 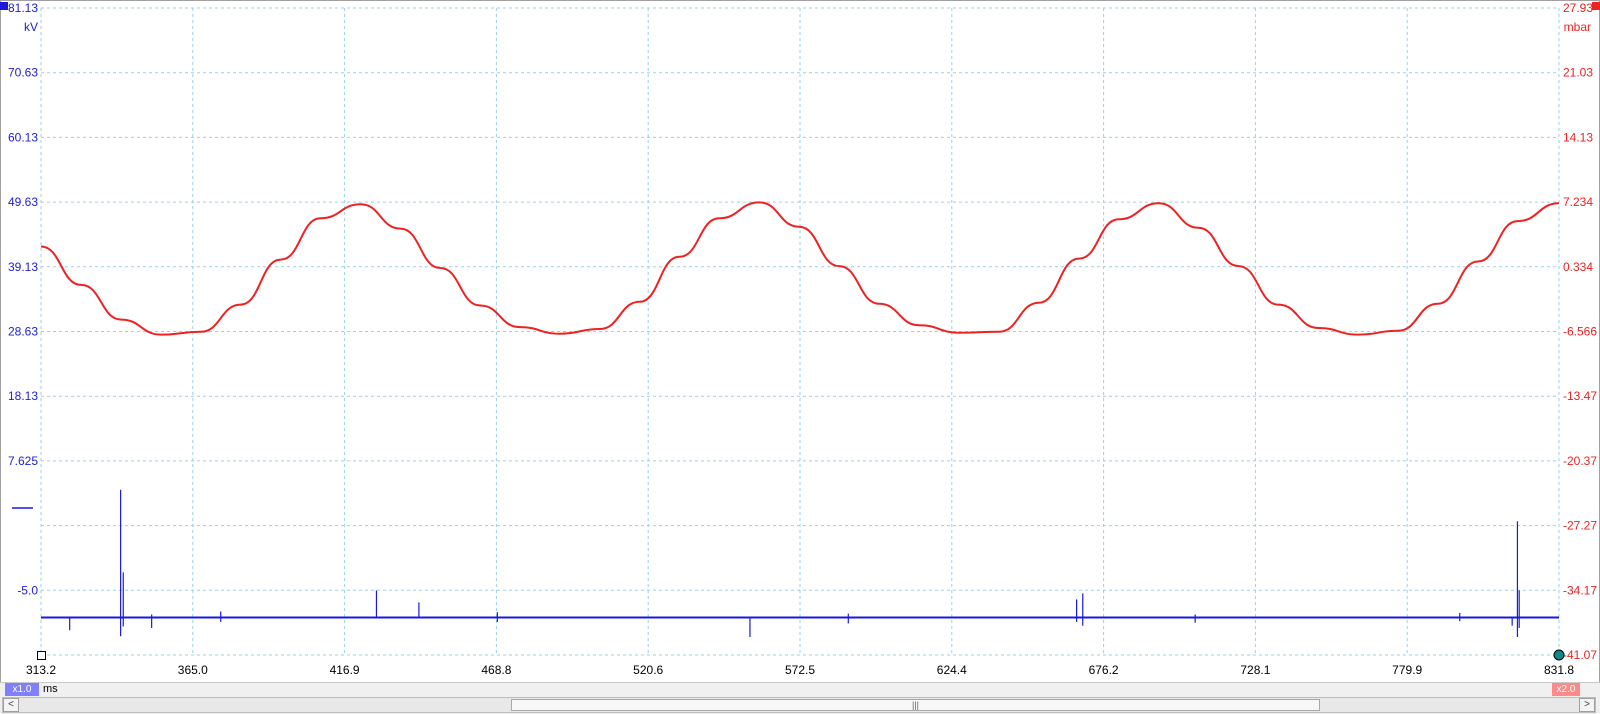 I want to click on x-axis-tick-label: 676.2, so click(x=1104, y=670).